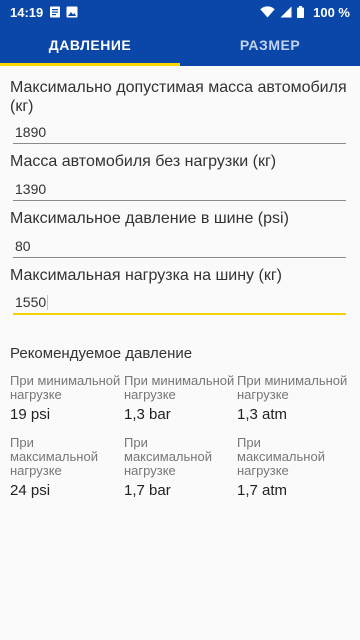  Describe the element at coordinates (31, 131) in the screenshot. I see `max-mass-value: 1890` at that location.